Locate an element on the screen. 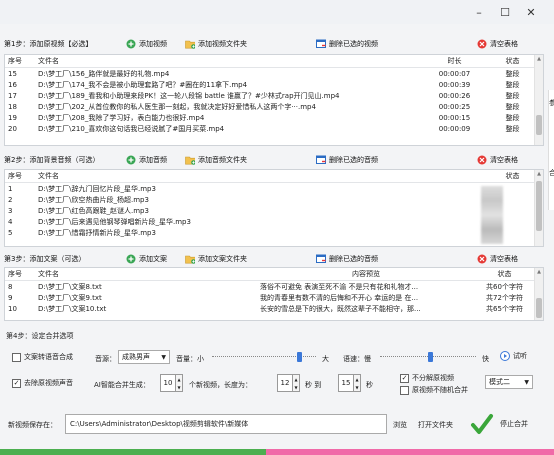  add-text-button: 添加文案 is located at coordinates (146, 259).